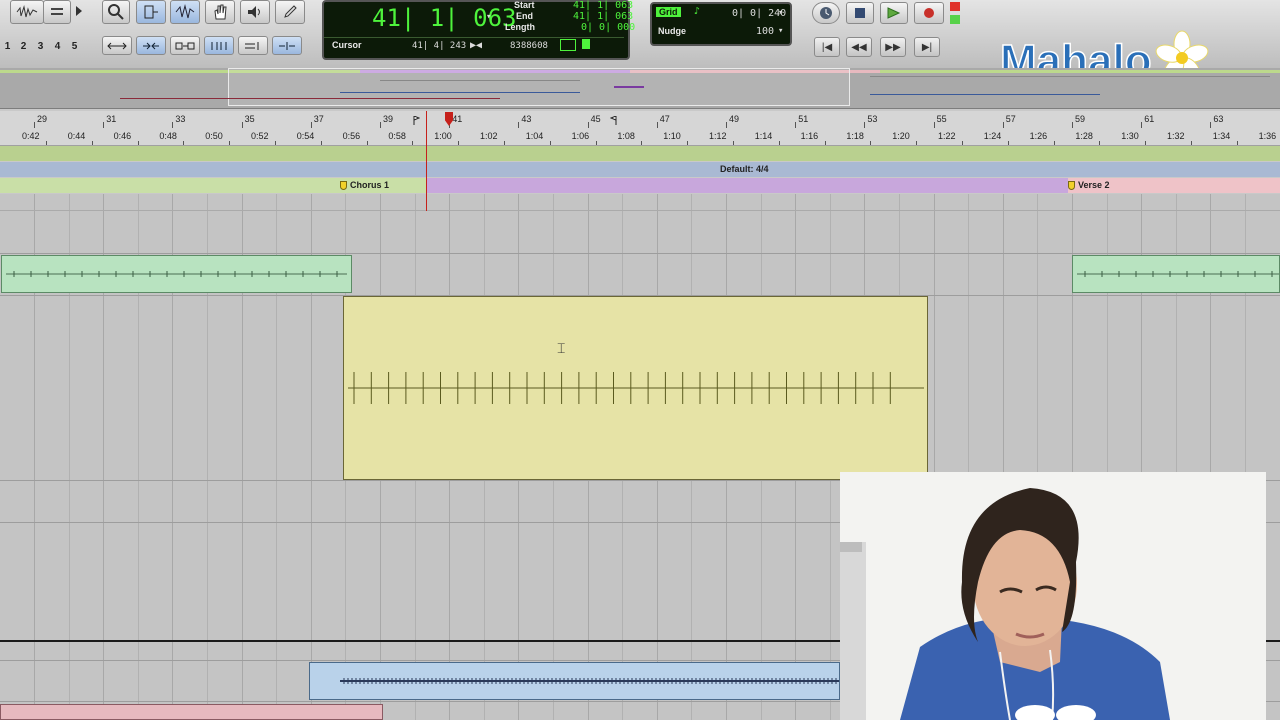 This screenshot has height=720, width=1280. I want to click on start-value: 41| 1| 063, so click(603, 5).